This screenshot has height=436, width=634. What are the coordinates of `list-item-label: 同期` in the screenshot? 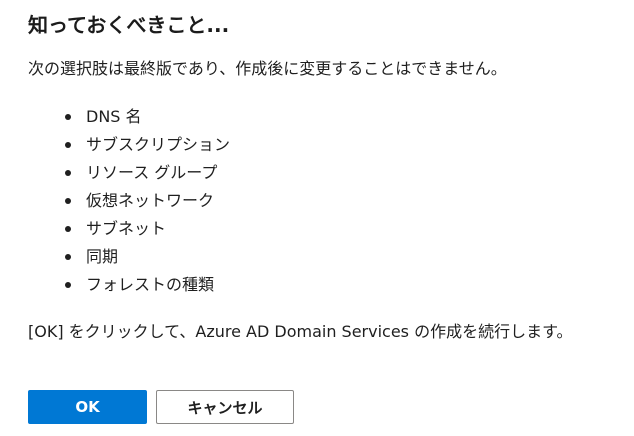 It's located at (102, 256).